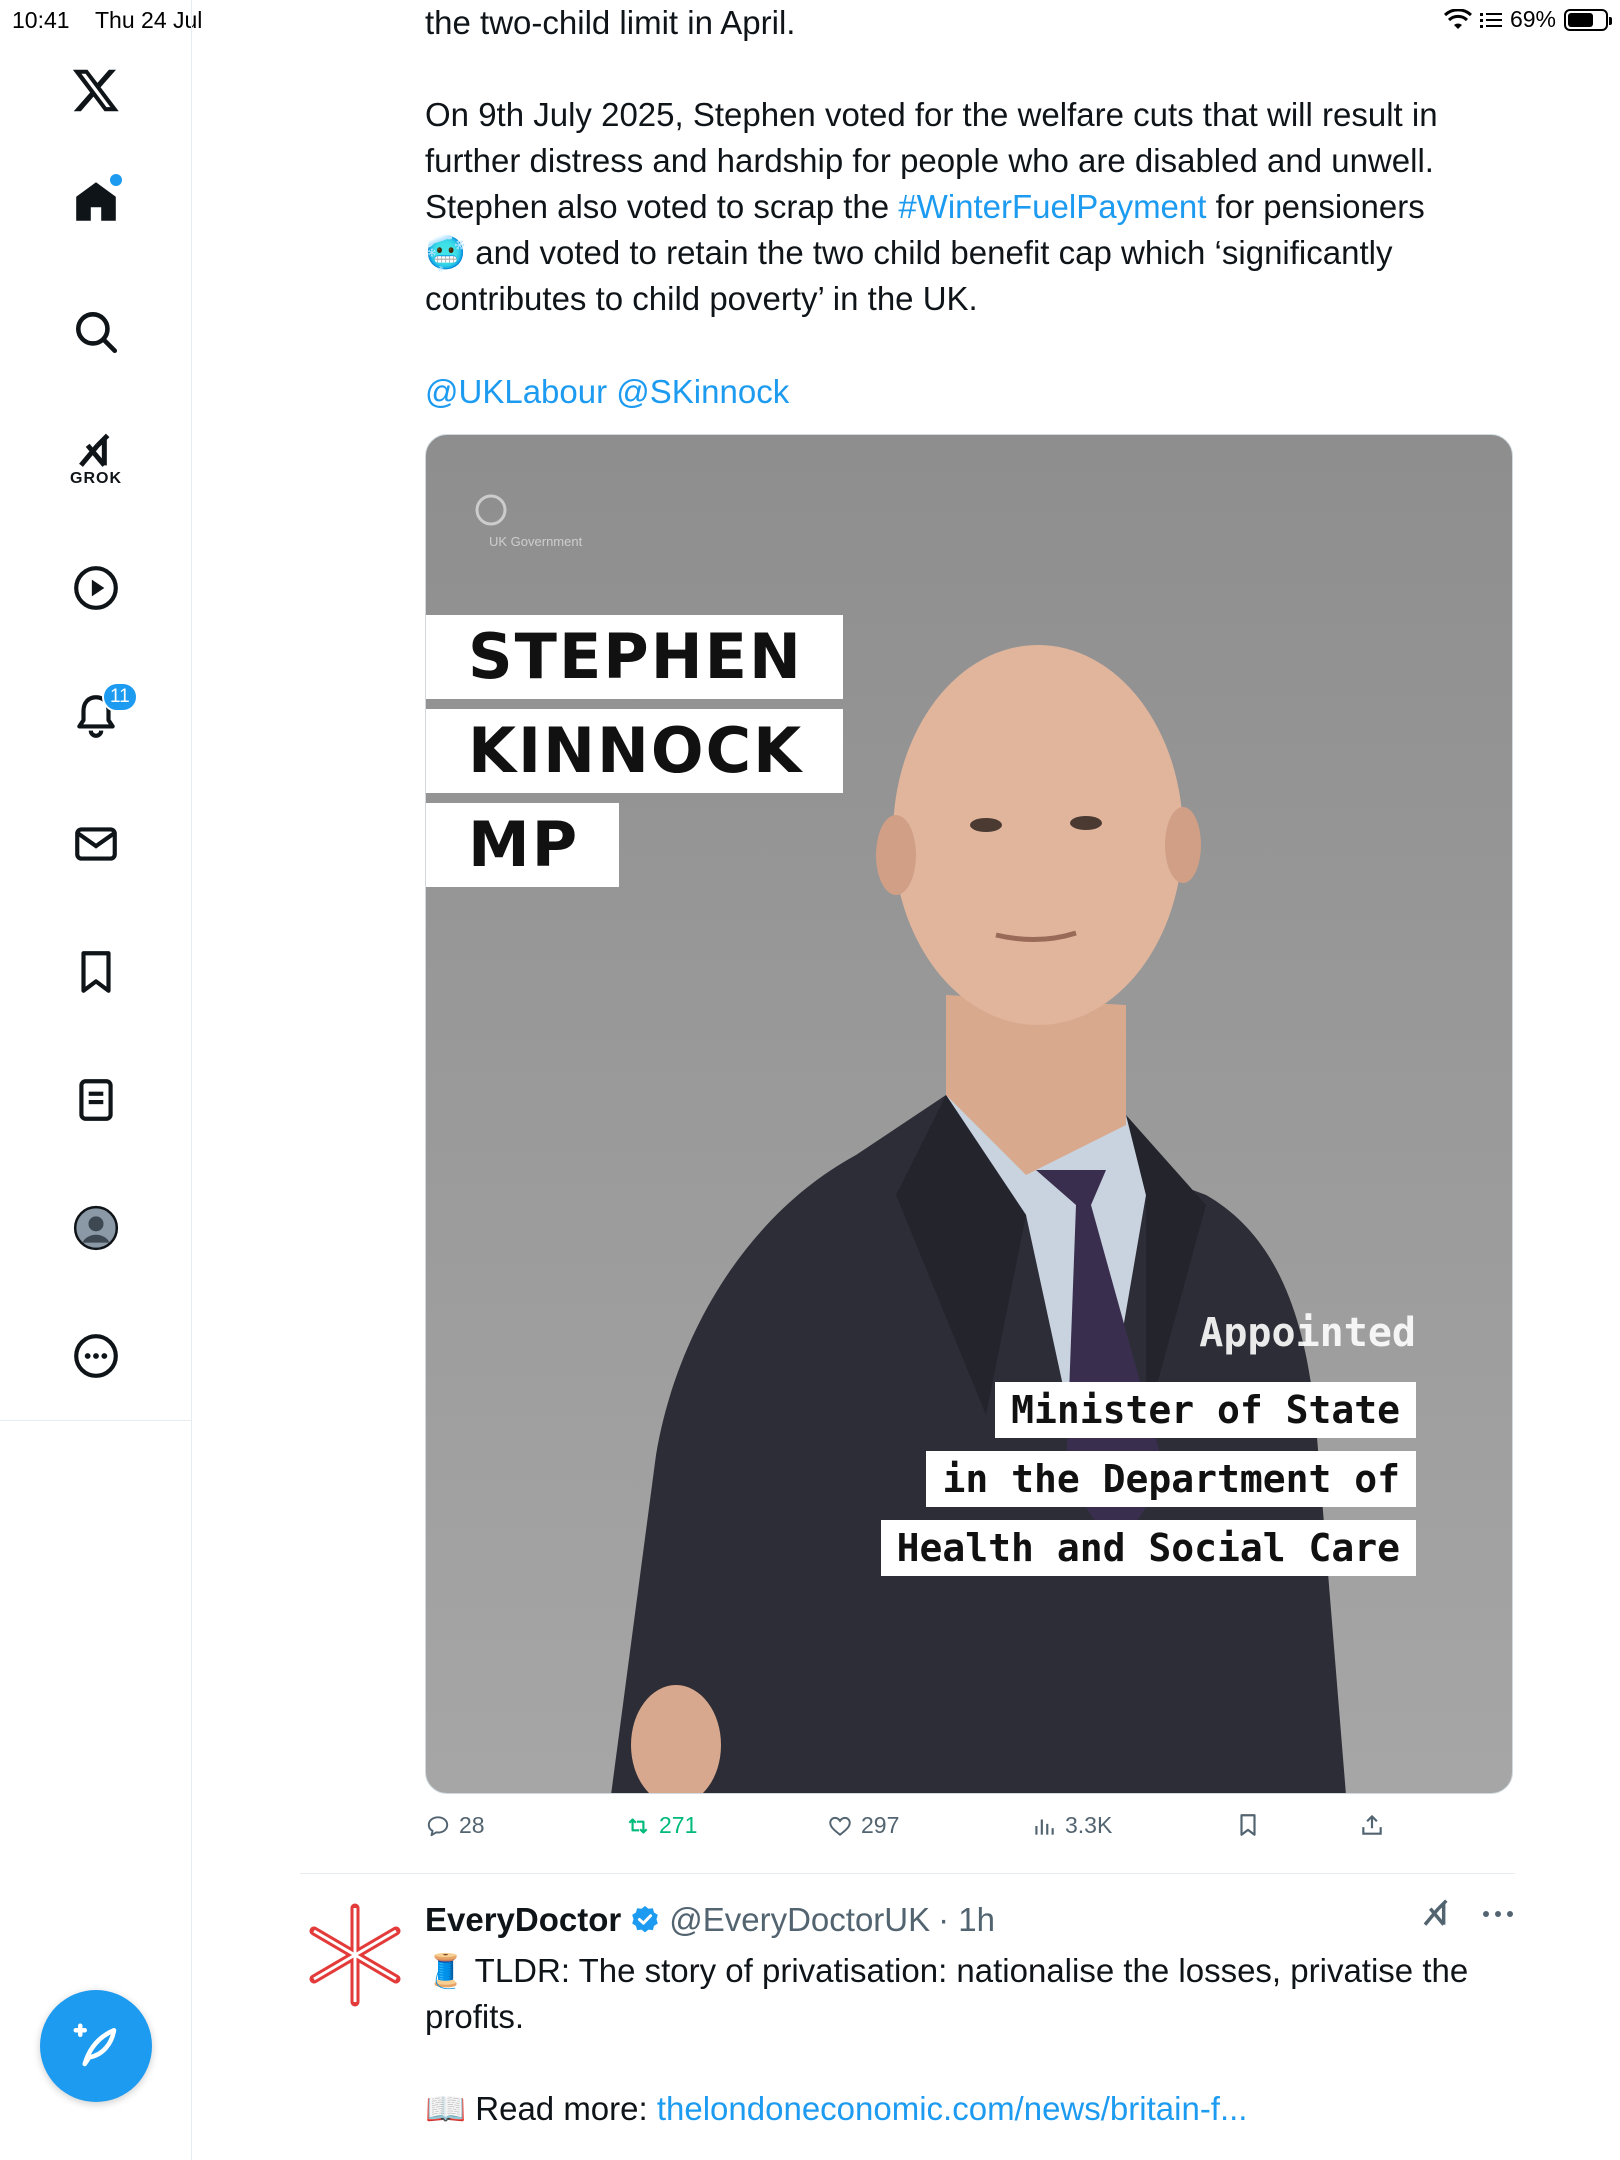 The width and height of the screenshot is (1620, 2160). What do you see at coordinates (446, 252) in the screenshot?
I see `cold-face-emoji: 🥶` at bounding box center [446, 252].